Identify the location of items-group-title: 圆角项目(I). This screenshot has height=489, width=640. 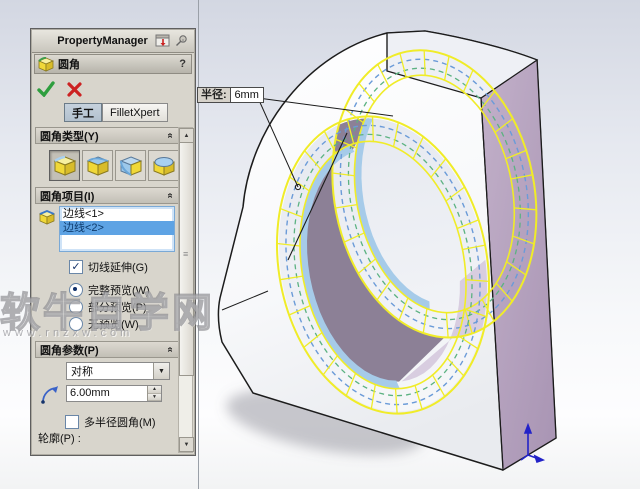
(67, 196).